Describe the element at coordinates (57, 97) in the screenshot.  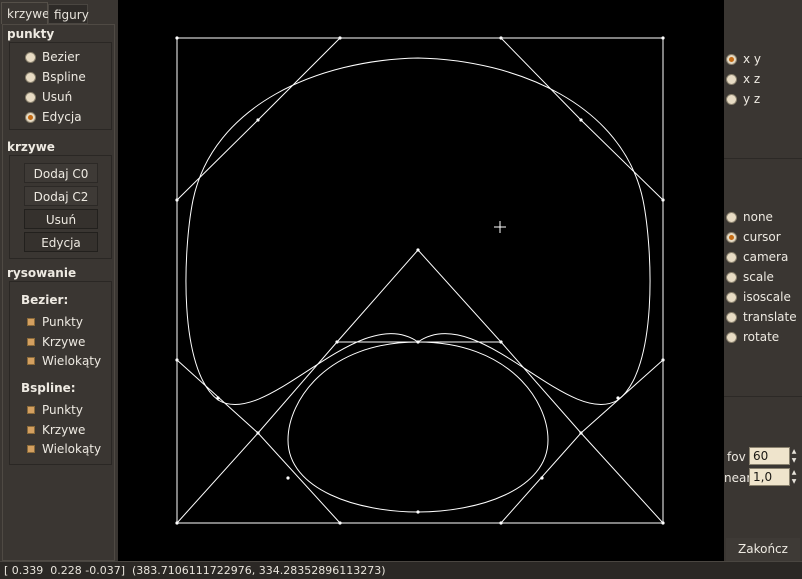
I see `radio-label: Usuń` at that location.